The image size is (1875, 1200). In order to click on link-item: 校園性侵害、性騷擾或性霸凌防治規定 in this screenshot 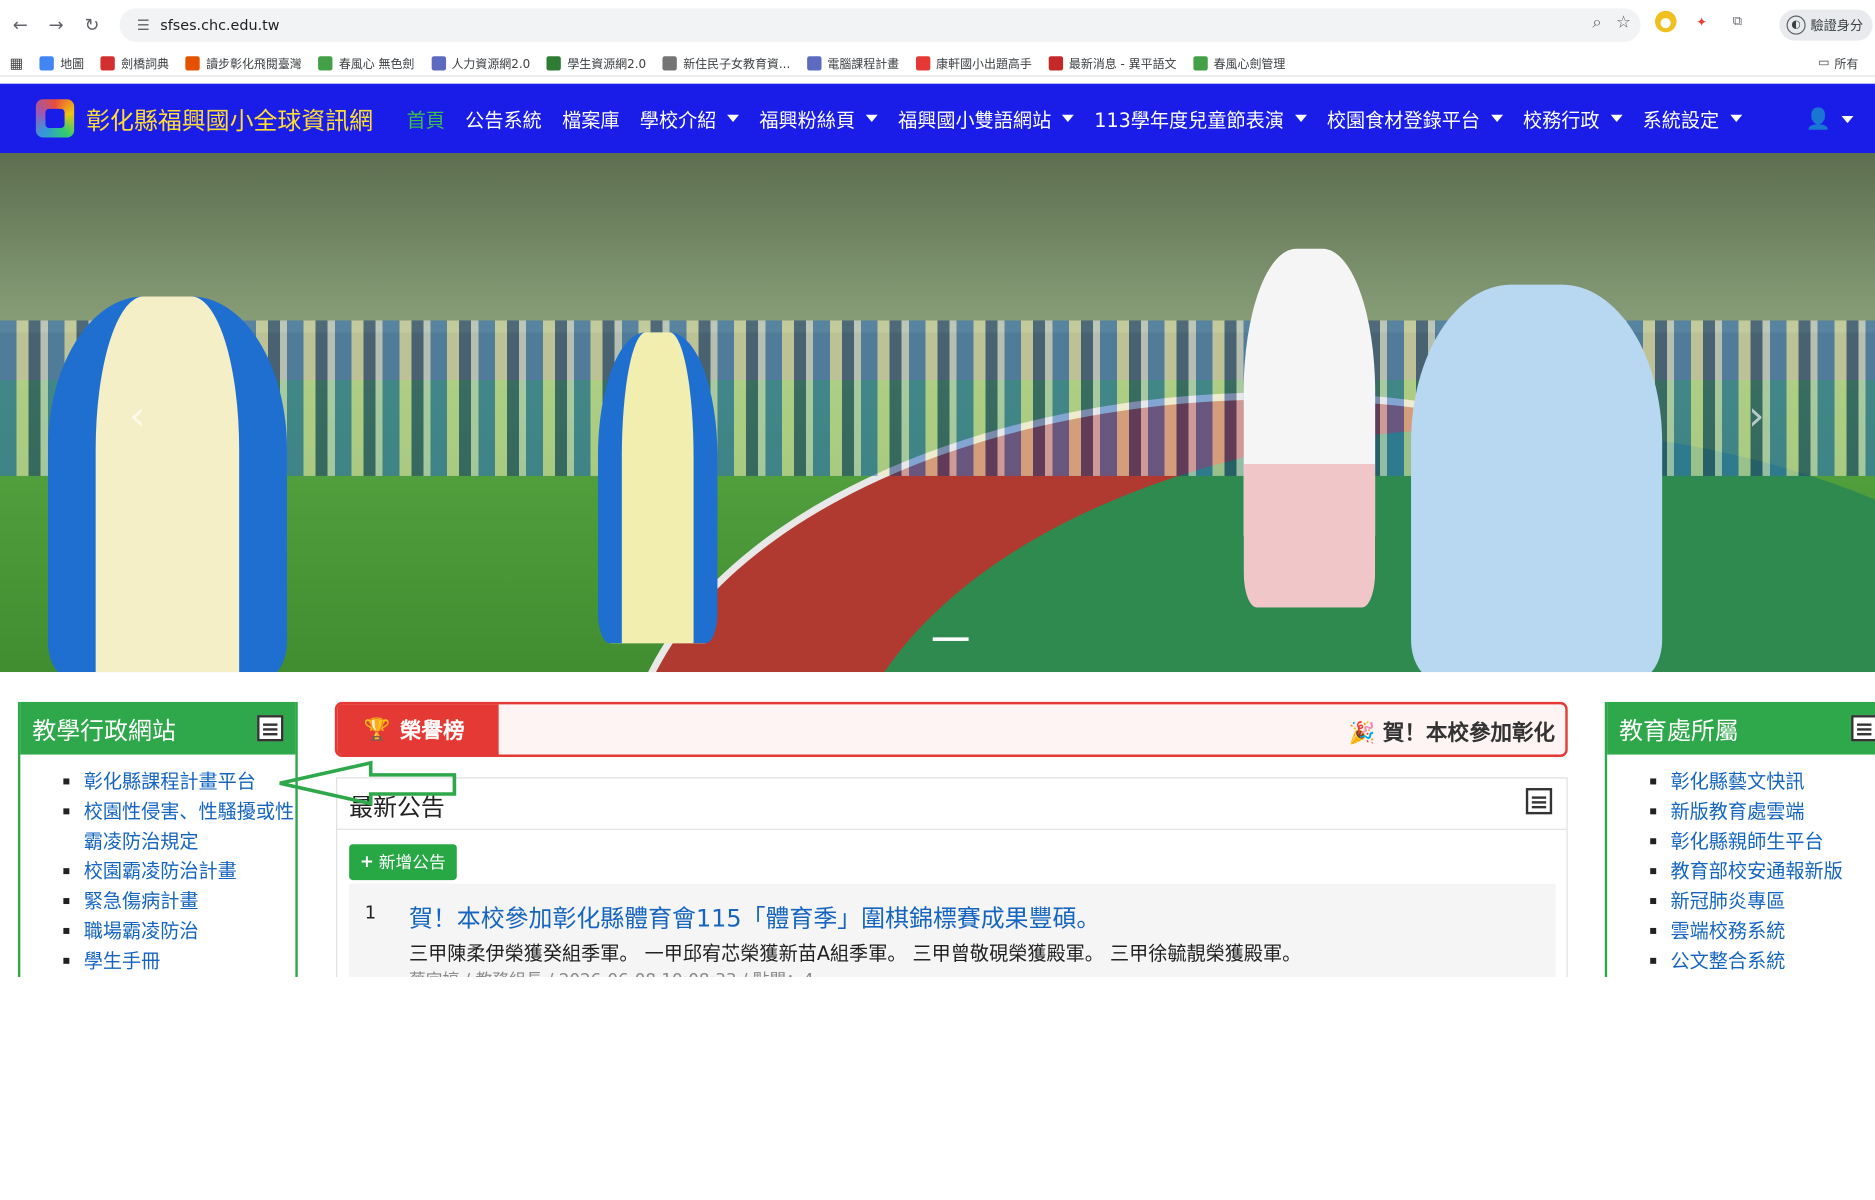, I will do `click(179, 826)`.